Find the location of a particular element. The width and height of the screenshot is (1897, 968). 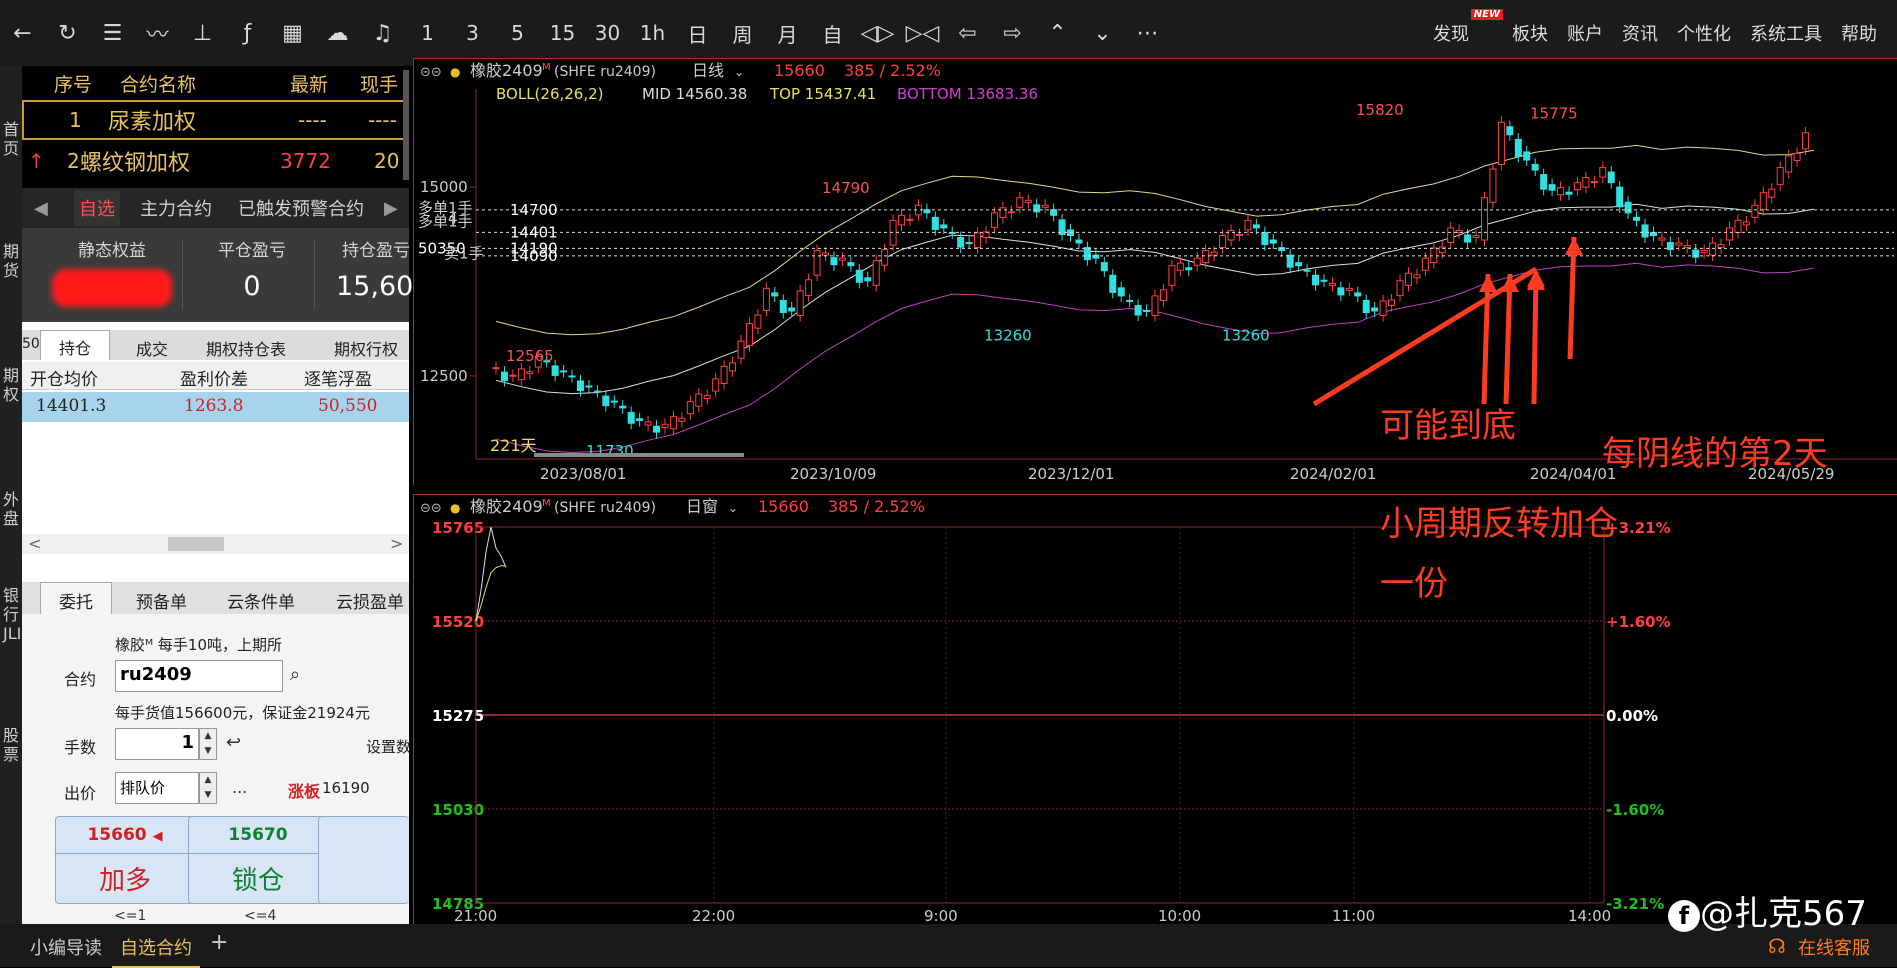

side-nav-stocks: 股票 is located at coordinates (11, 745).